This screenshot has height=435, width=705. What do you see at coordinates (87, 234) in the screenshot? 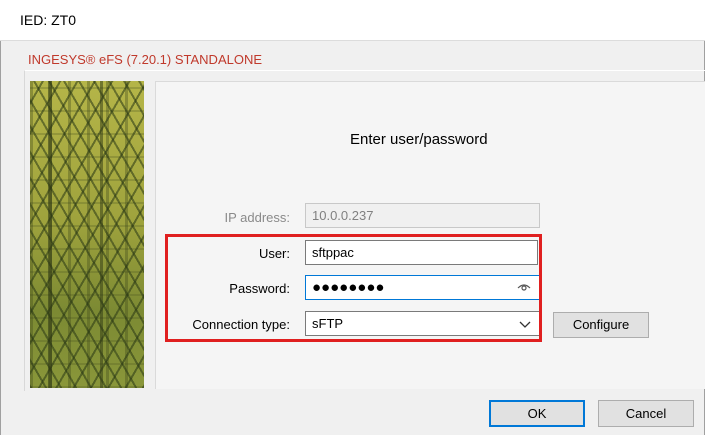
I see `substation-banner-image` at bounding box center [87, 234].